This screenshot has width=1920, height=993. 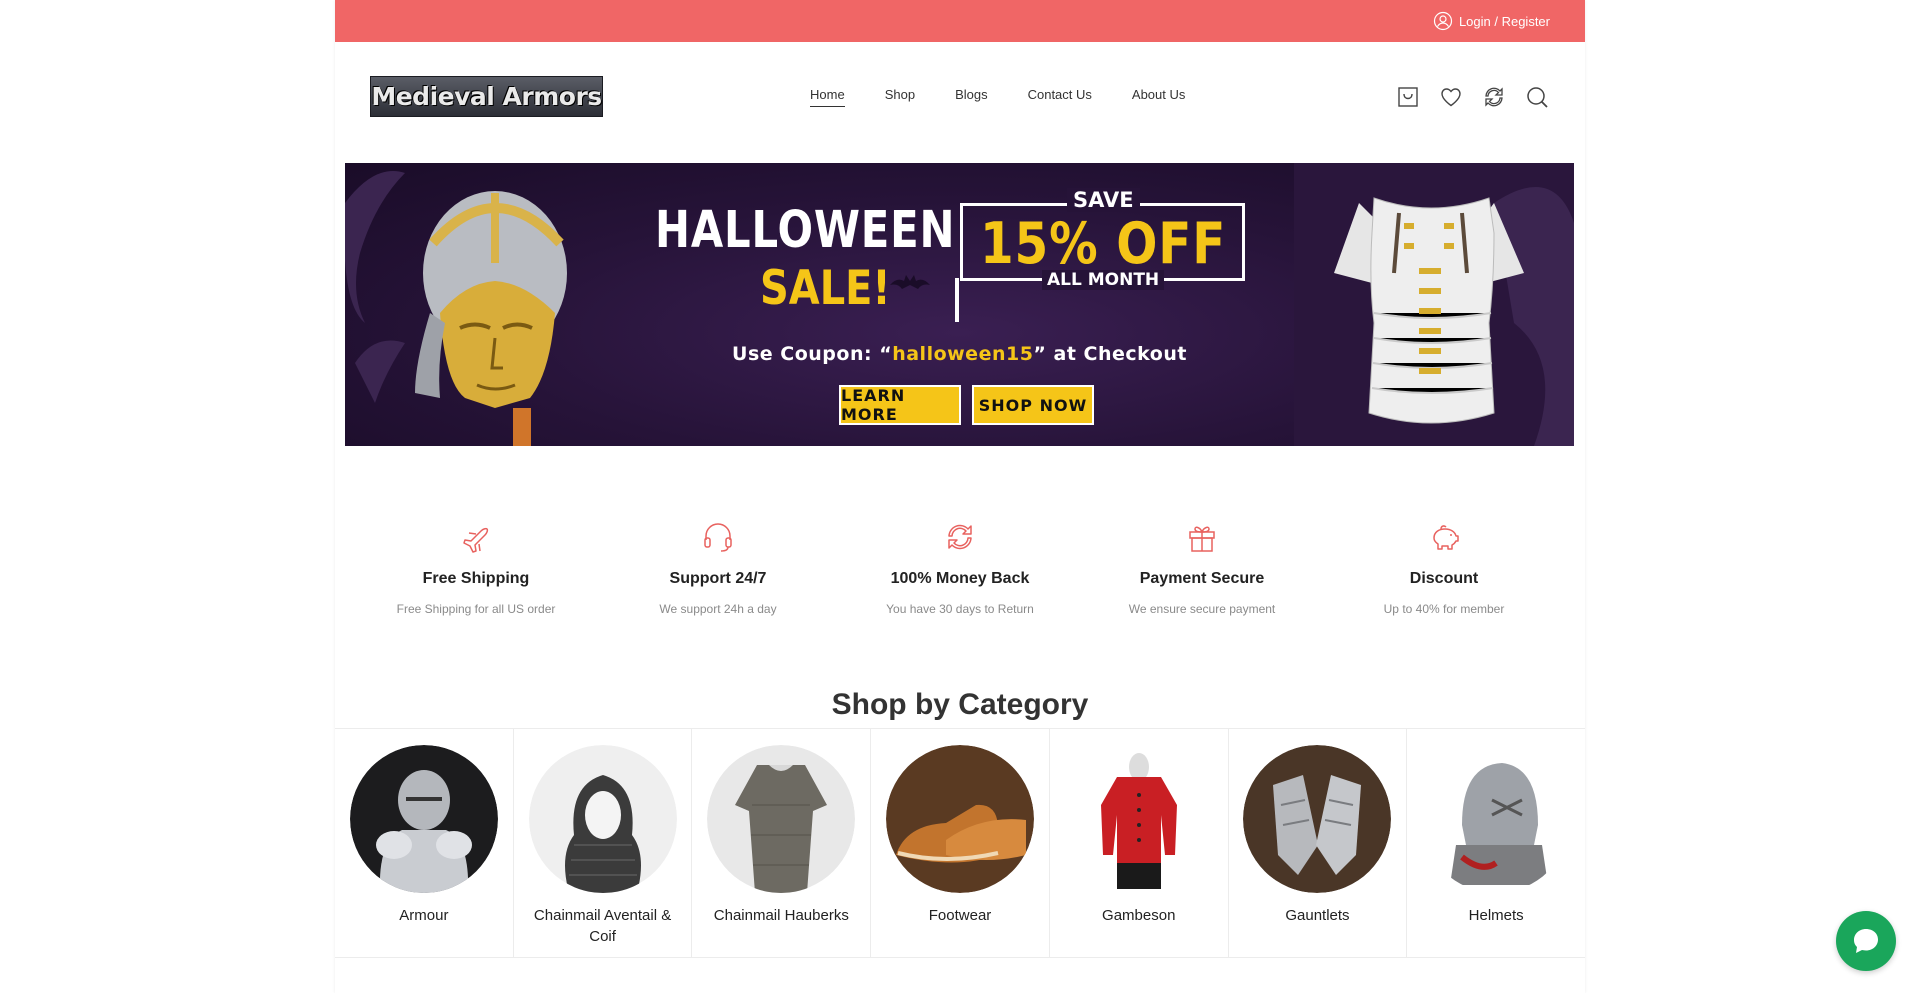 I want to click on user-icon, so click(x=1443, y=21).